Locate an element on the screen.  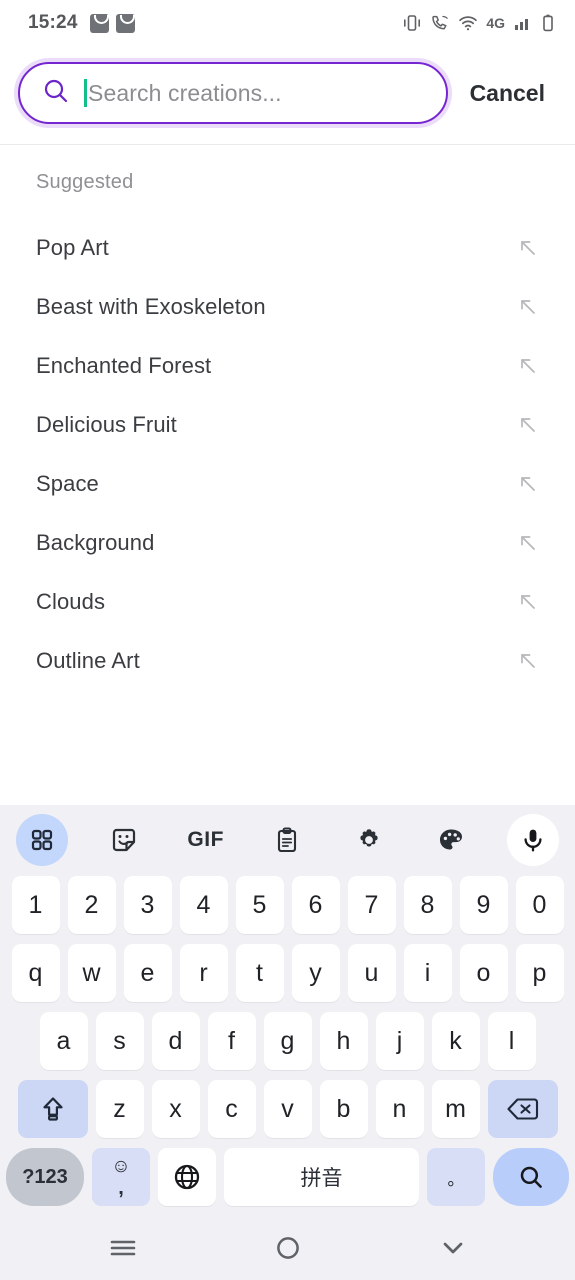
key-m: m is located at coordinates (455, 1109).